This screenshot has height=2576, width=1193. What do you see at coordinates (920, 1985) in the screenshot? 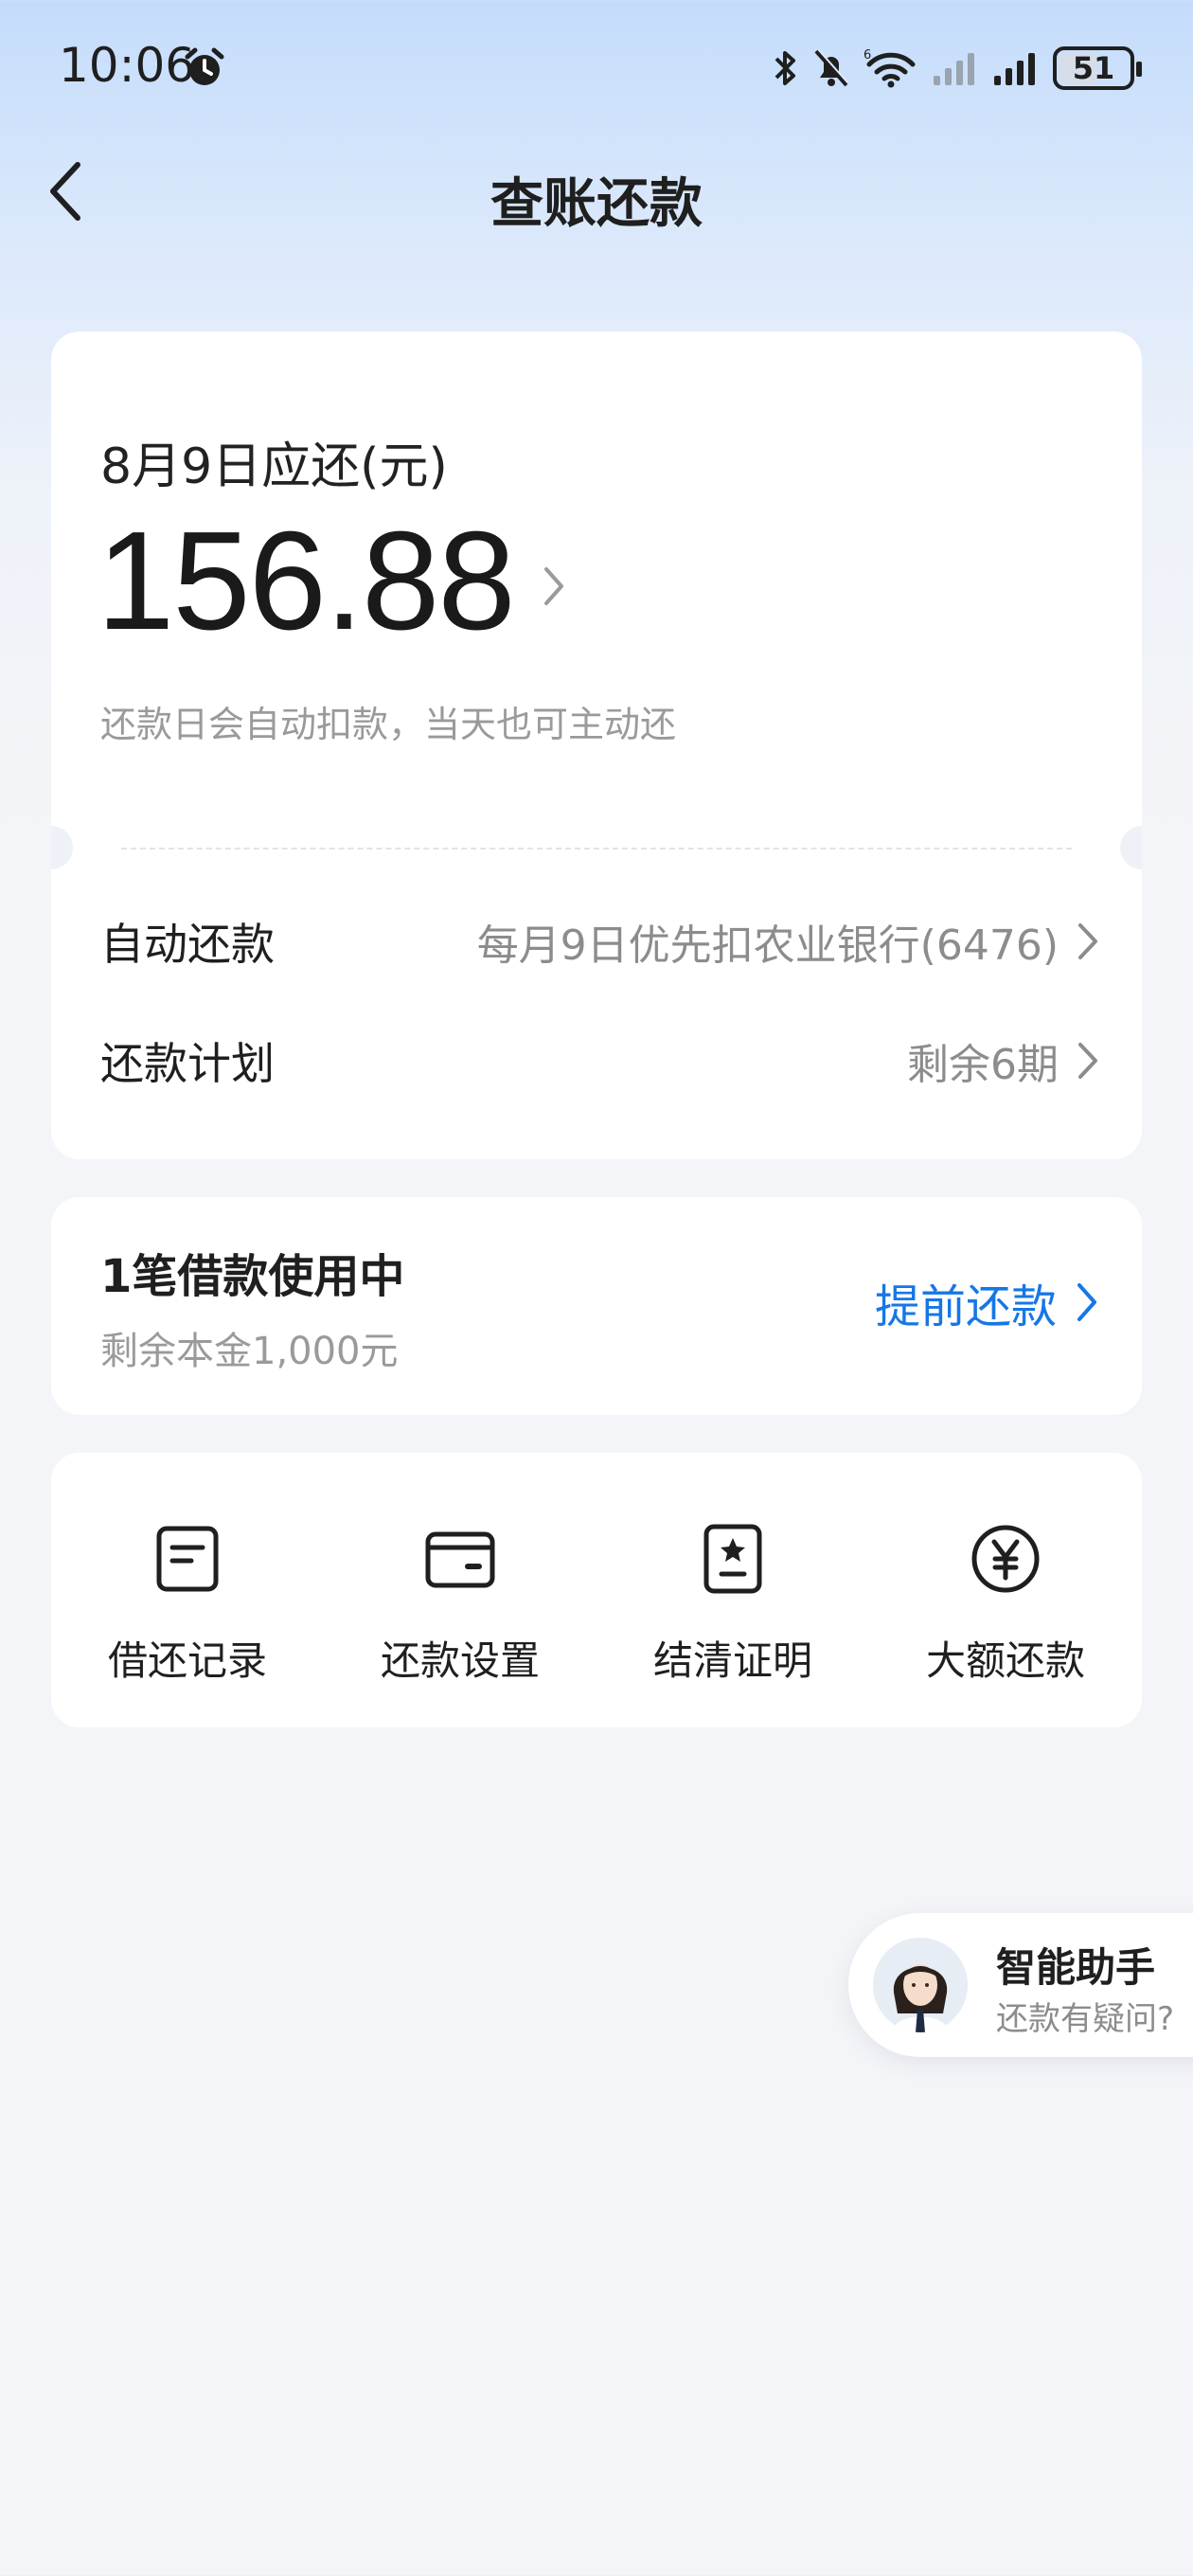
I see `assistant-avatar` at bounding box center [920, 1985].